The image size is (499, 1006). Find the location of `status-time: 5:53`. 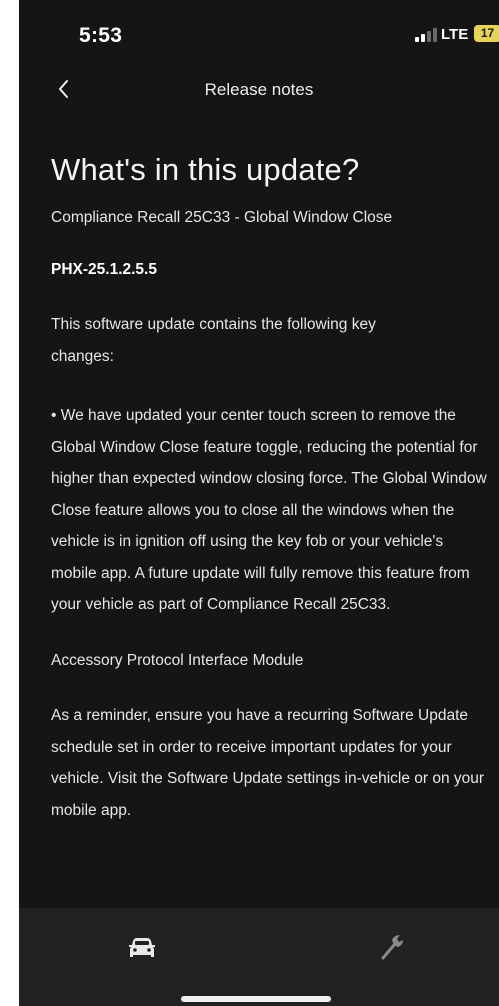

status-time: 5:53 is located at coordinates (101, 35).